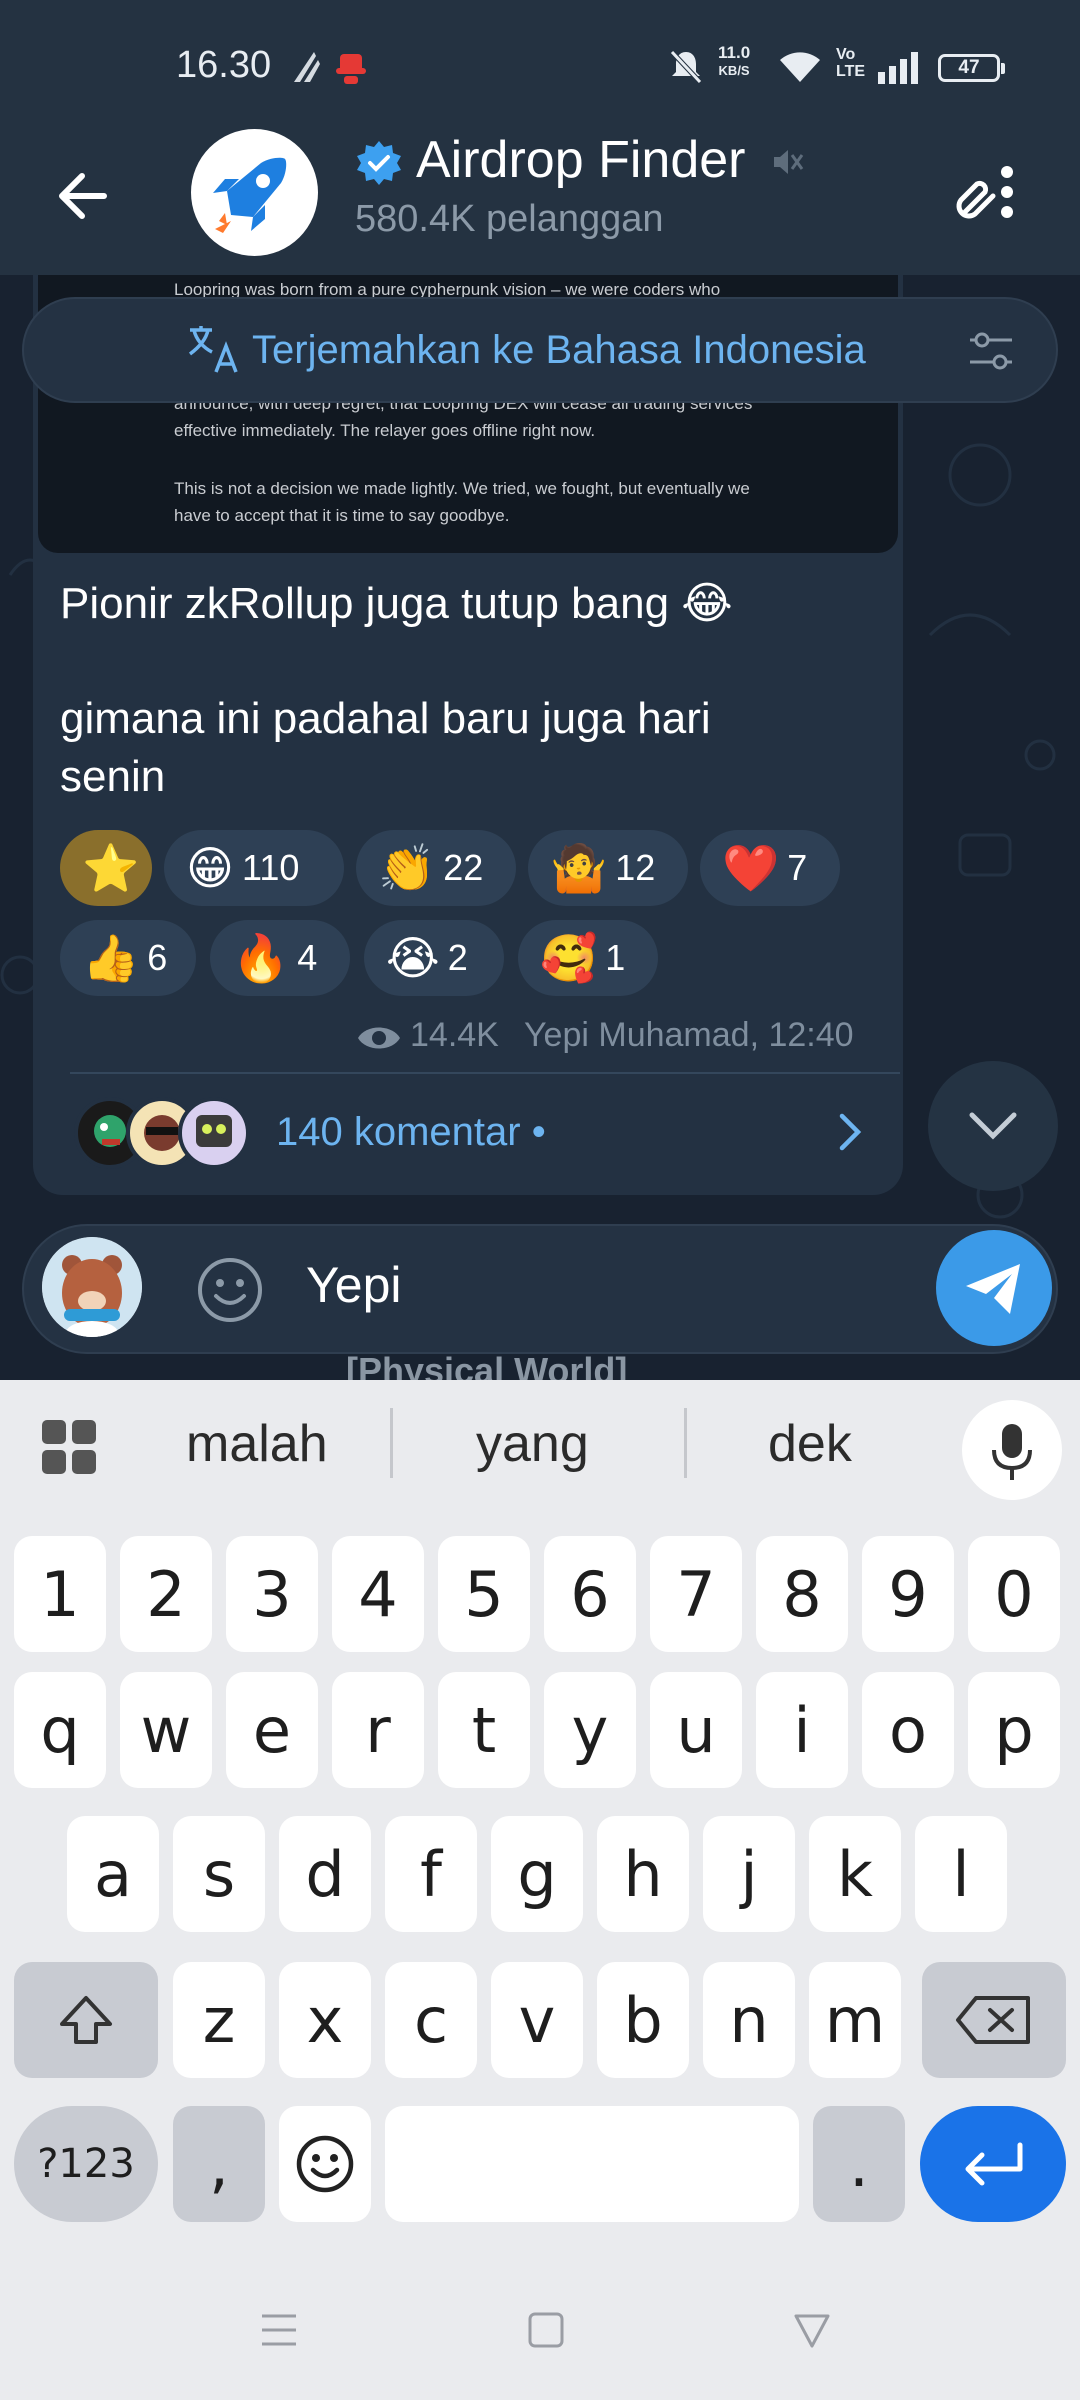 This screenshot has height=2400, width=1080. I want to click on suggestion: malah, so click(257, 1444).